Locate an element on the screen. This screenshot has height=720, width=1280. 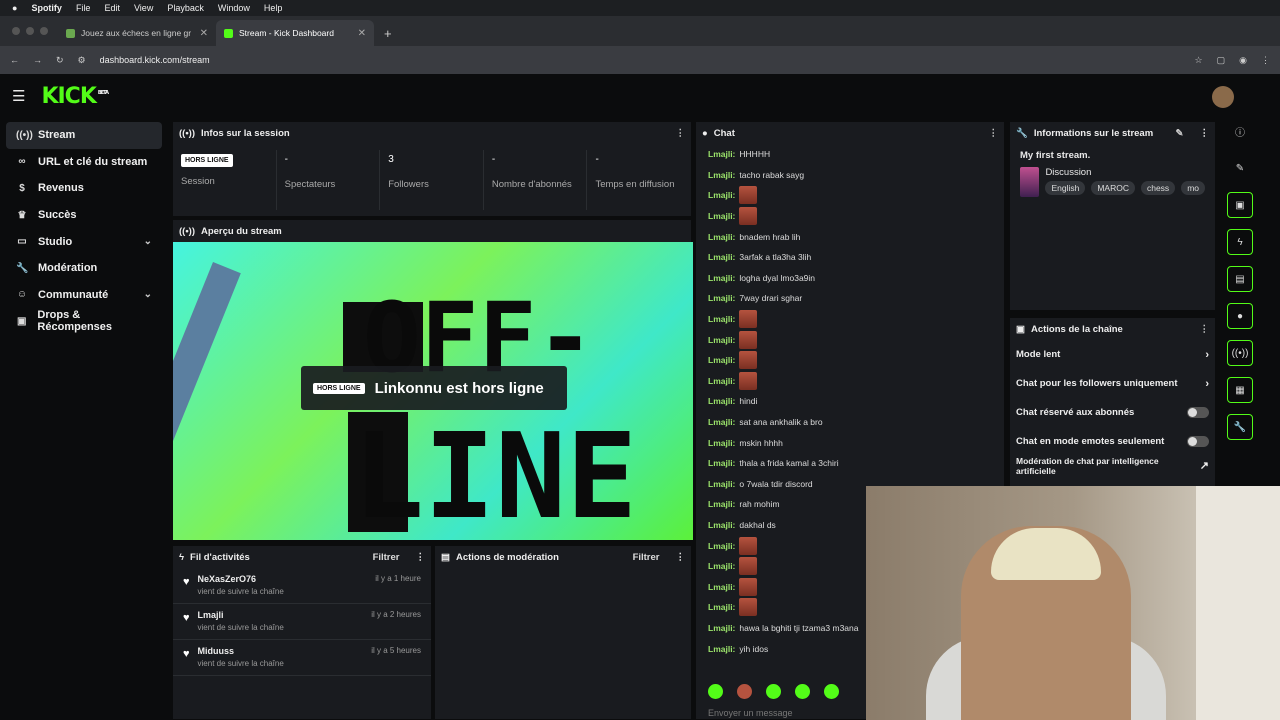
browser-tab-active: Stream - Kick Dashboard ✕ is located at coordinates (295, 33).